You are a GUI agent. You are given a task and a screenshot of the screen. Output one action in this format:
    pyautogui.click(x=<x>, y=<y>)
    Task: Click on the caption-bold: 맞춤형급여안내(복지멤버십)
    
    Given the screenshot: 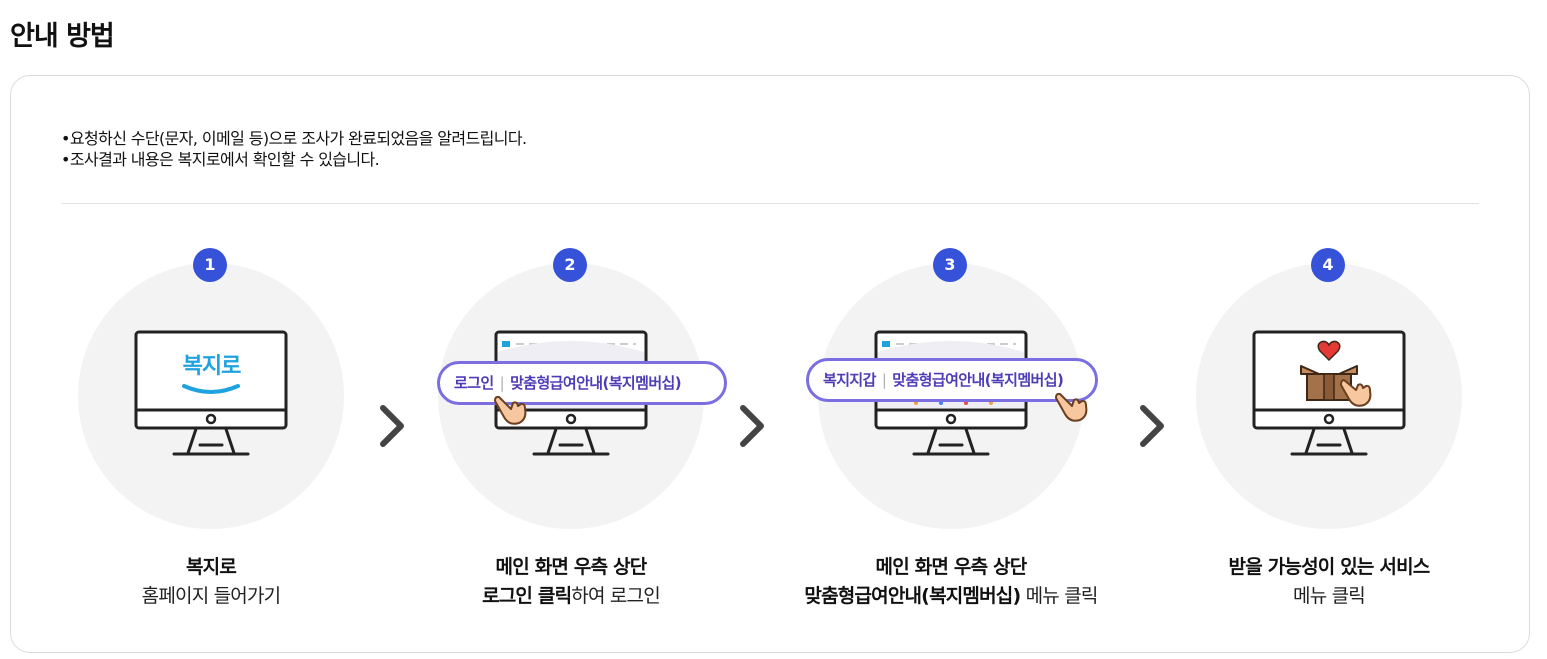 What is the action you would take?
    pyautogui.click(x=912, y=596)
    